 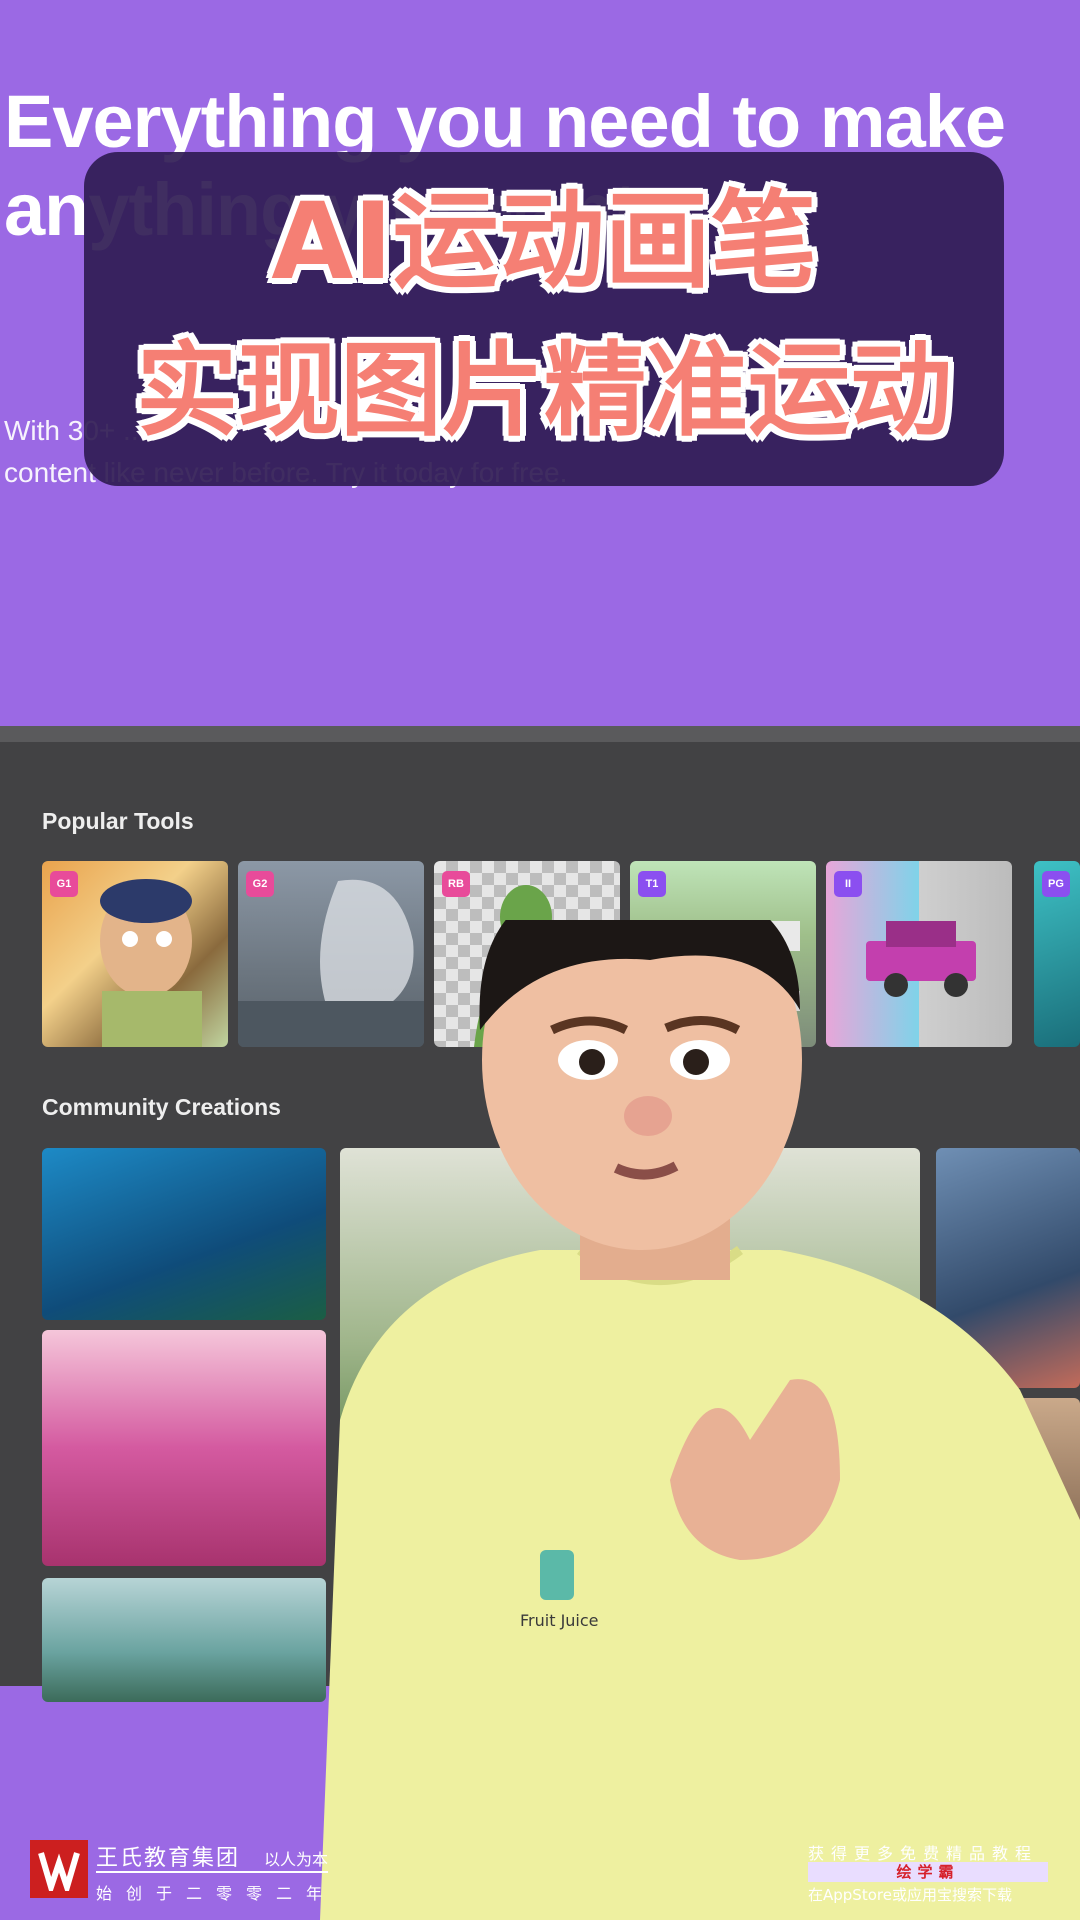 What do you see at coordinates (910, 1895) in the screenshot?
I see `promo-line-3: 在AppStore或应用宝搜索下载` at bounding box center [910, 1895].